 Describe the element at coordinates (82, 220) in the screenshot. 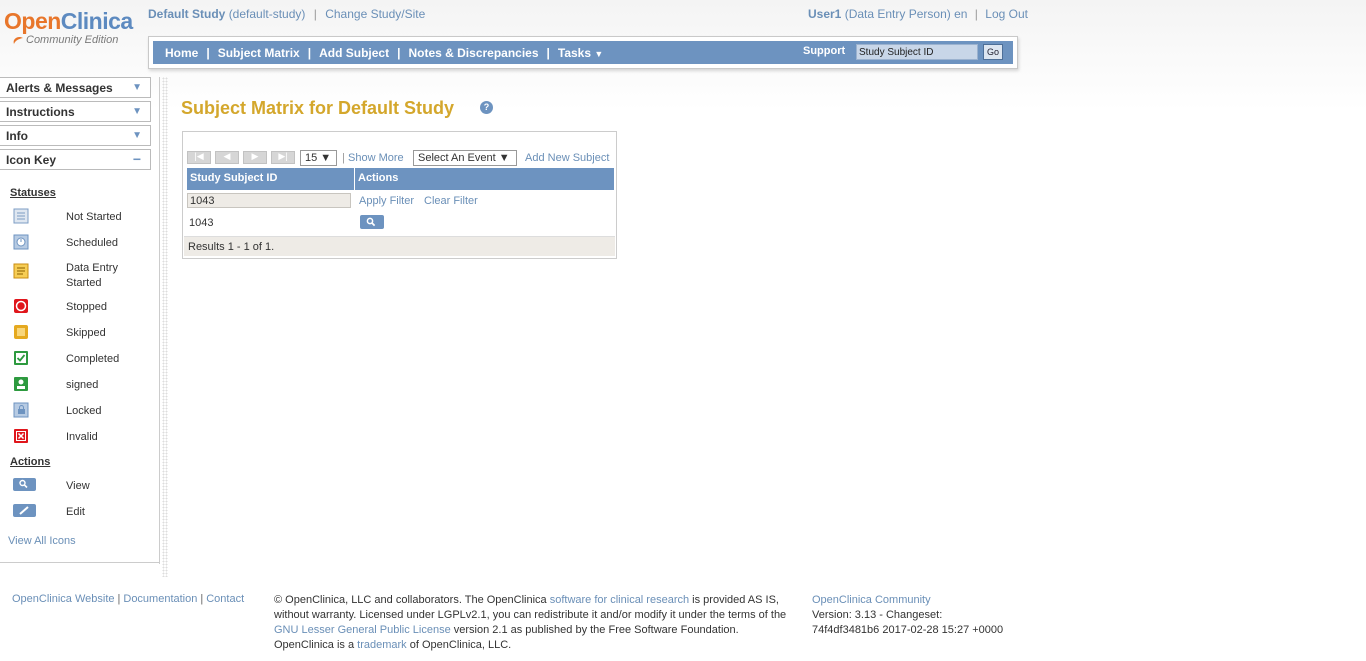

I see `key-not-started: Not Started` at that location.